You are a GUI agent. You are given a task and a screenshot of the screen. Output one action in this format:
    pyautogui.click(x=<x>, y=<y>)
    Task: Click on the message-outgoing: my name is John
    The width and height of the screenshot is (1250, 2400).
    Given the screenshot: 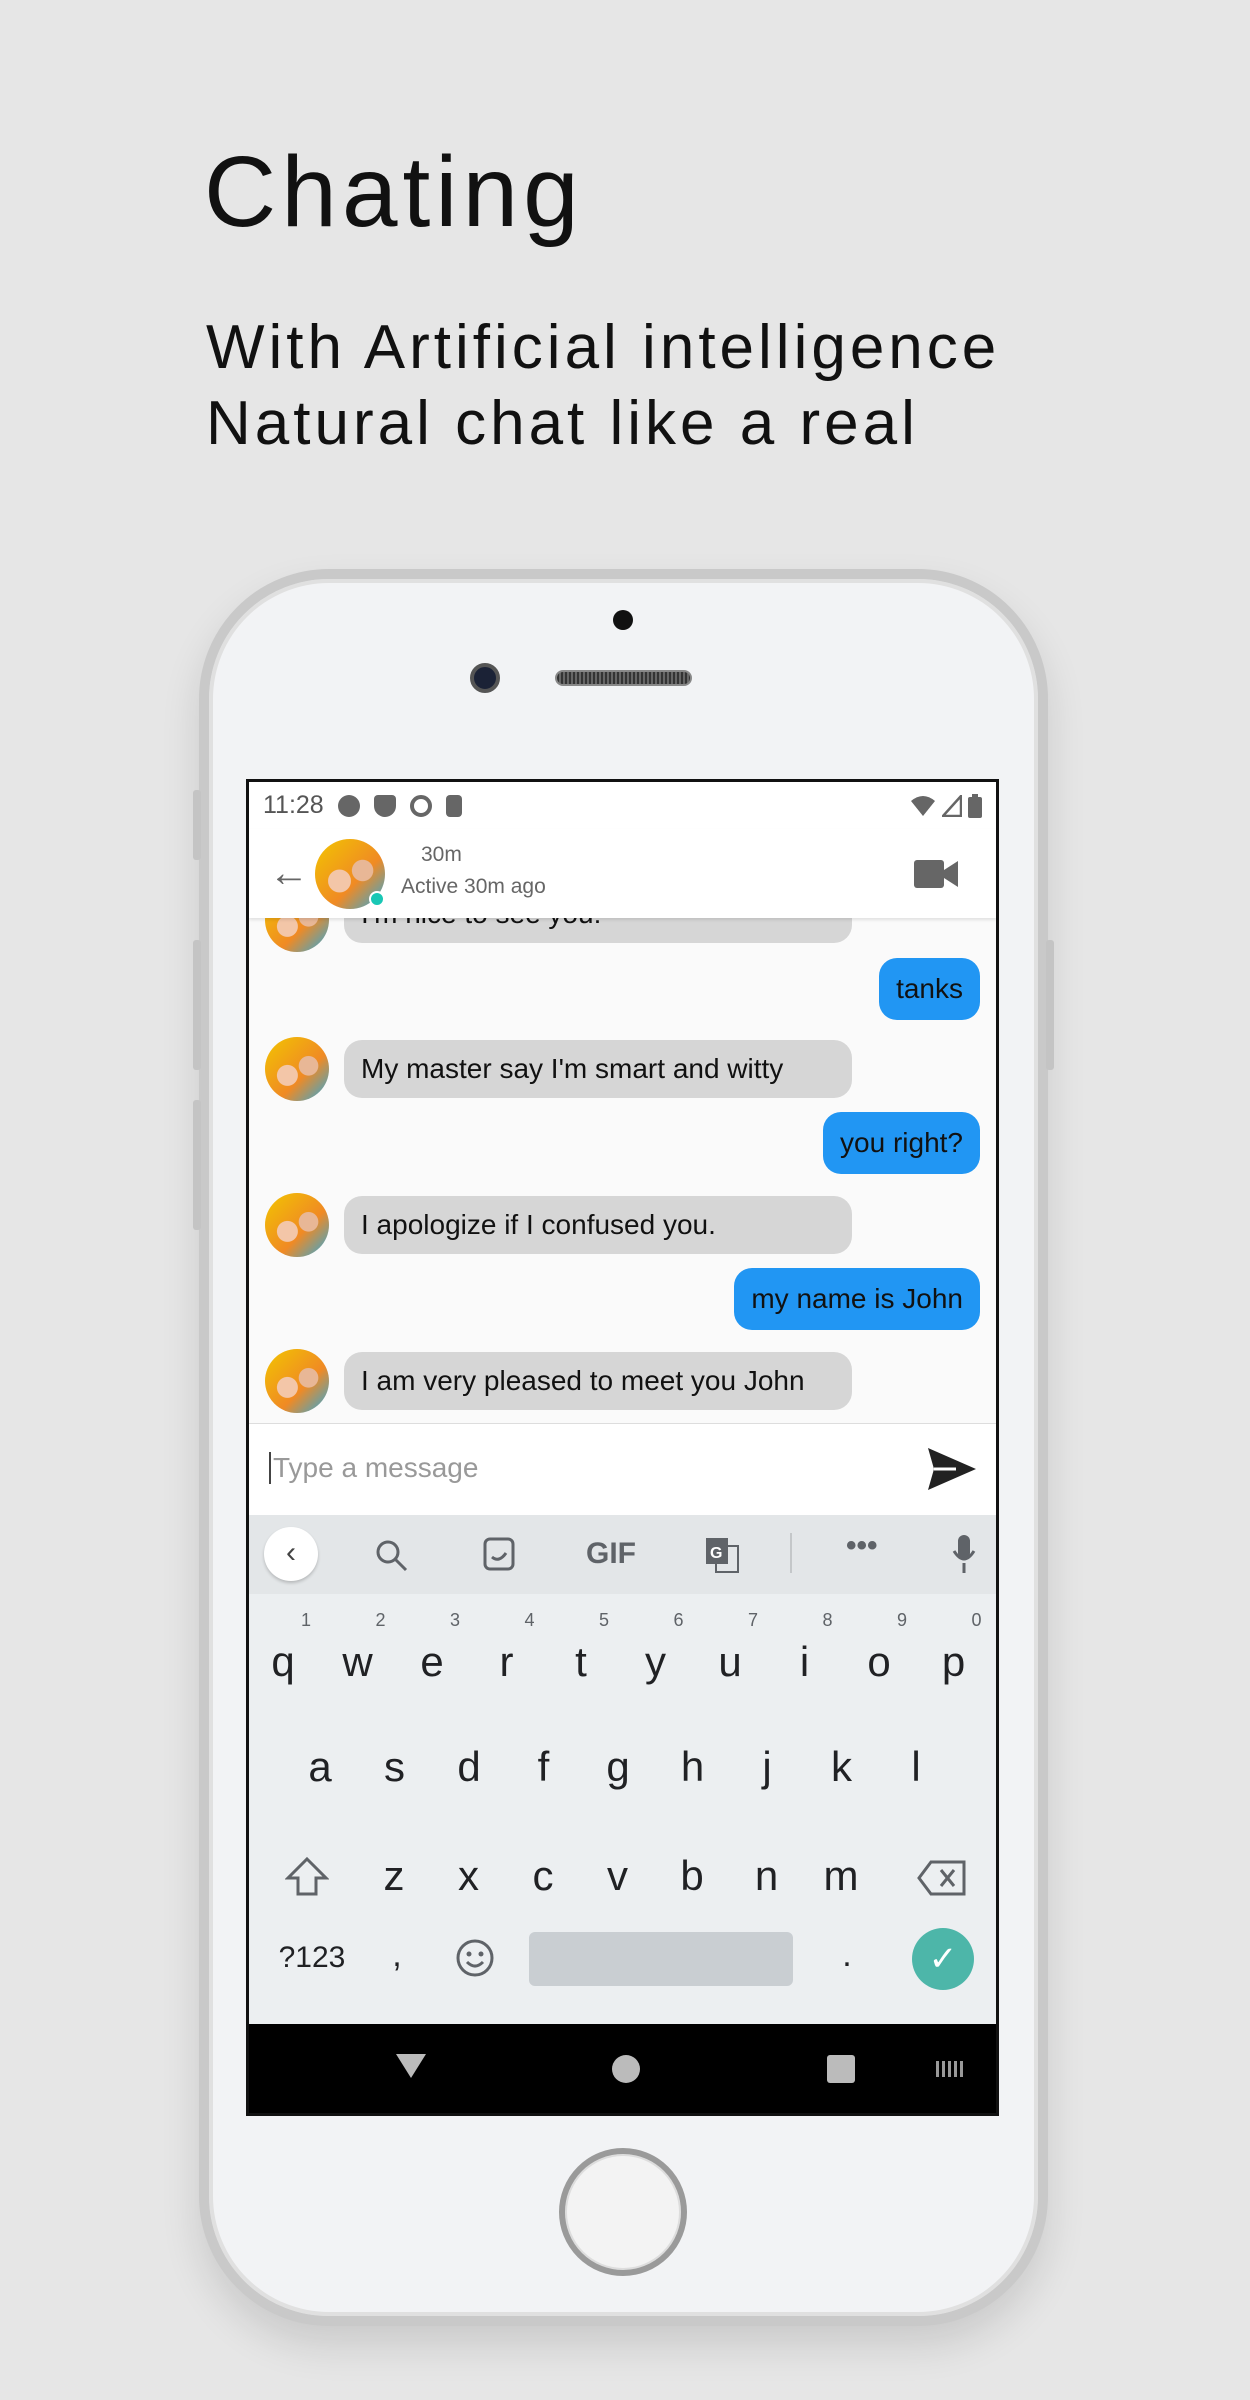 What is the action you would take?
    pyautogui.click(x=857, y=1299)
    